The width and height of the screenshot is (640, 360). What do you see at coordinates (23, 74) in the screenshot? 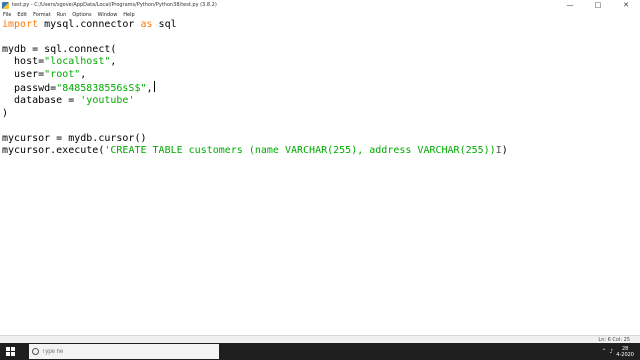
I see `code-token: user=` at bounding box center [23, 74].